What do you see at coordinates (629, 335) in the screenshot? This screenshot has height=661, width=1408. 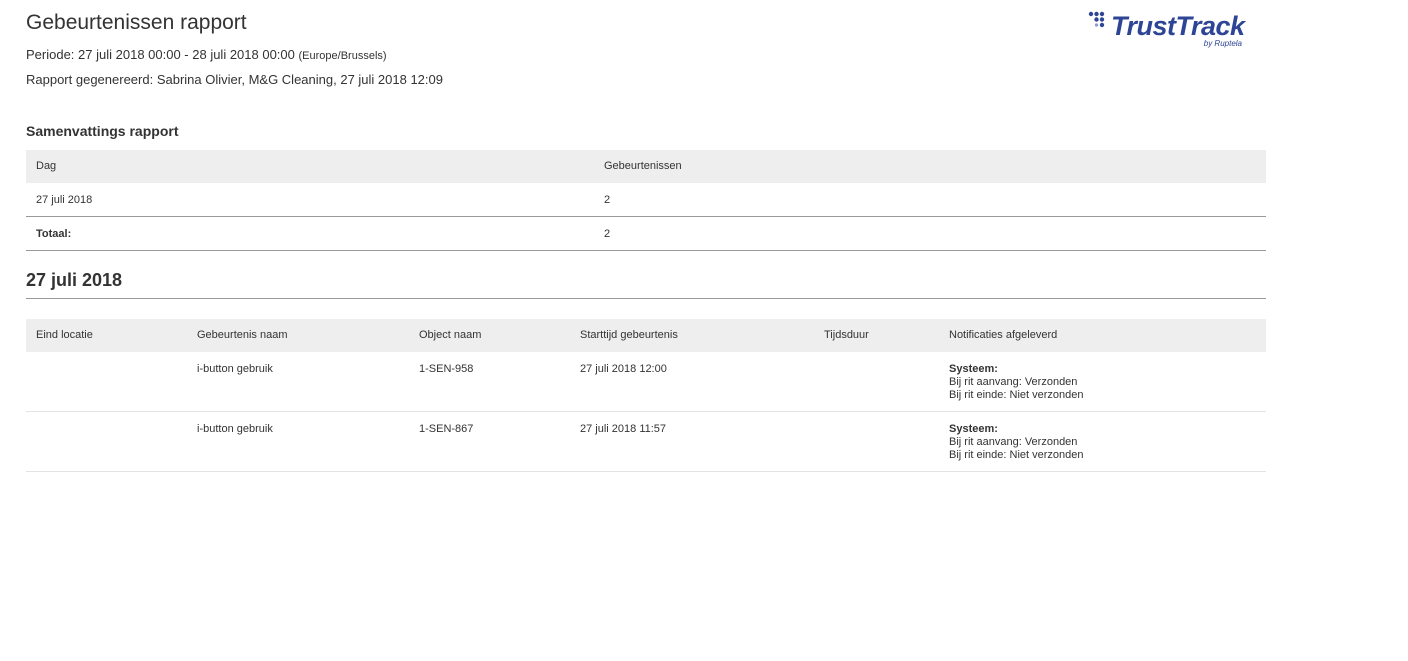 I see `header-starttijd: Starttijd gebeurtenis` at bounding box center [629, 335].